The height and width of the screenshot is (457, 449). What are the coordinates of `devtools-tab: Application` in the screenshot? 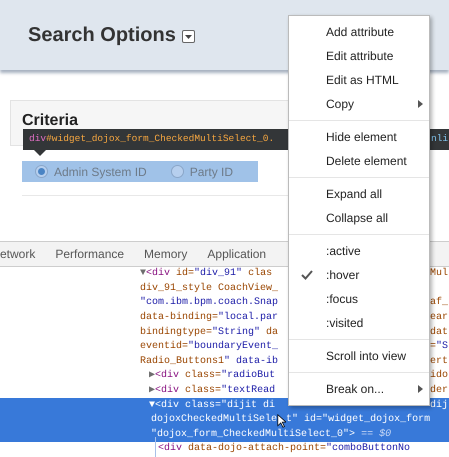 It's located at (236, 254).